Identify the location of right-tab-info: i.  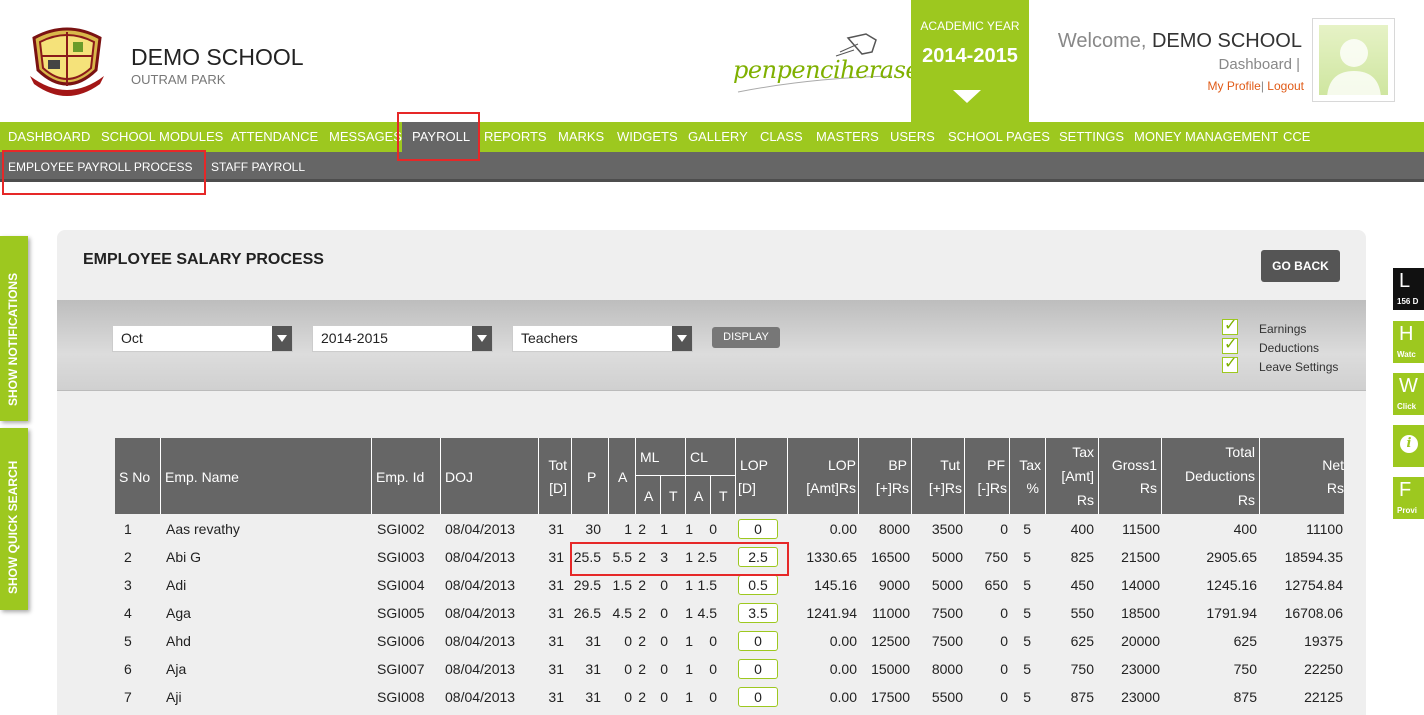
(1408, 446).